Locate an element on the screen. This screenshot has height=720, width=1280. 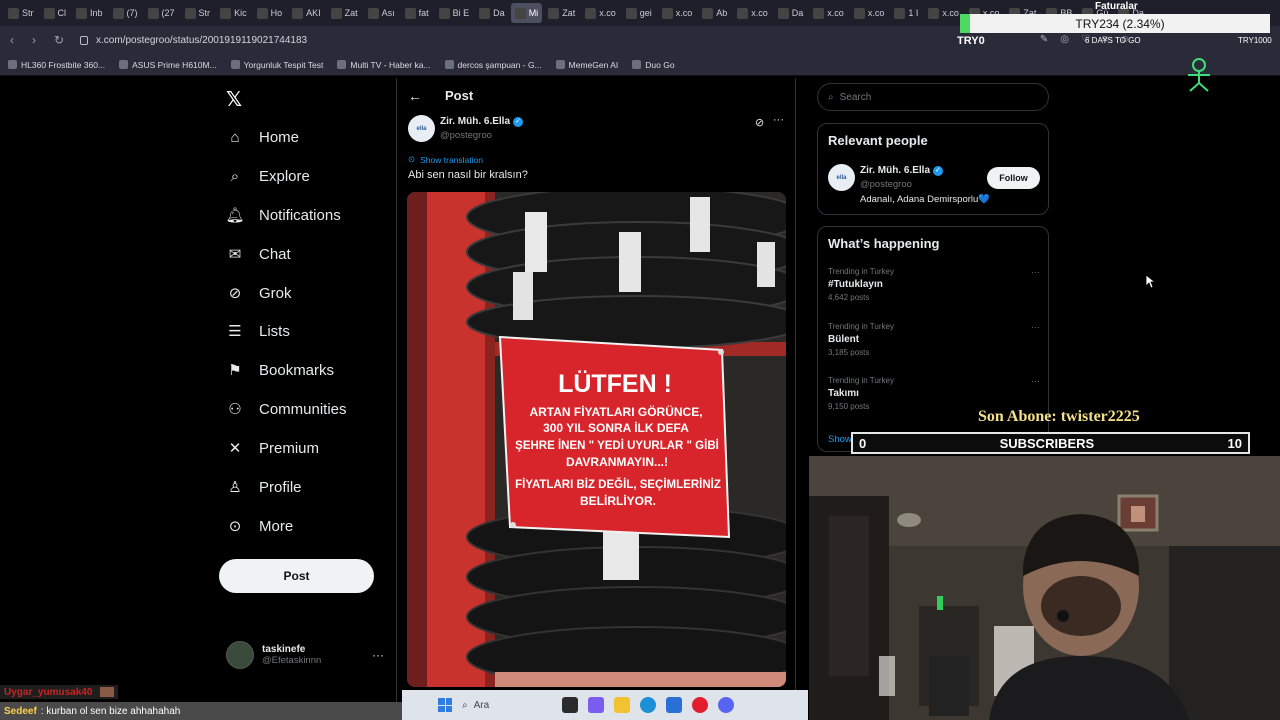
bookmark-item: Duo Go is located at coordinates (653, 64).